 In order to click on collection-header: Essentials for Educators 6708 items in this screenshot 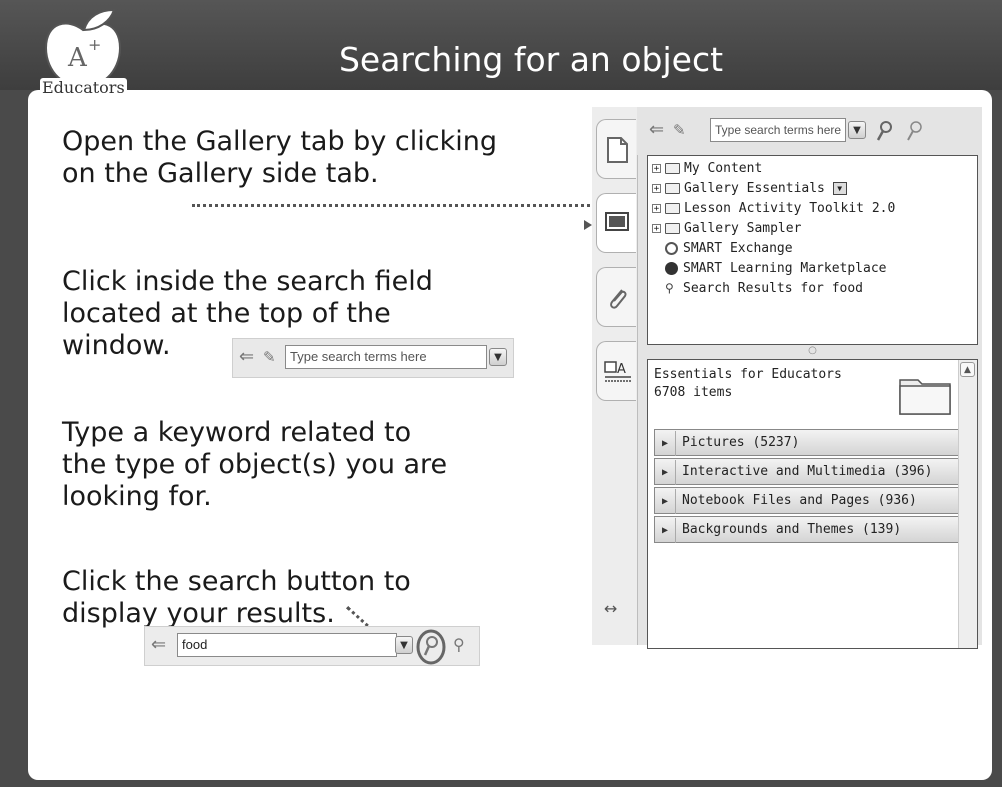, I will do `click(748, 384)`.